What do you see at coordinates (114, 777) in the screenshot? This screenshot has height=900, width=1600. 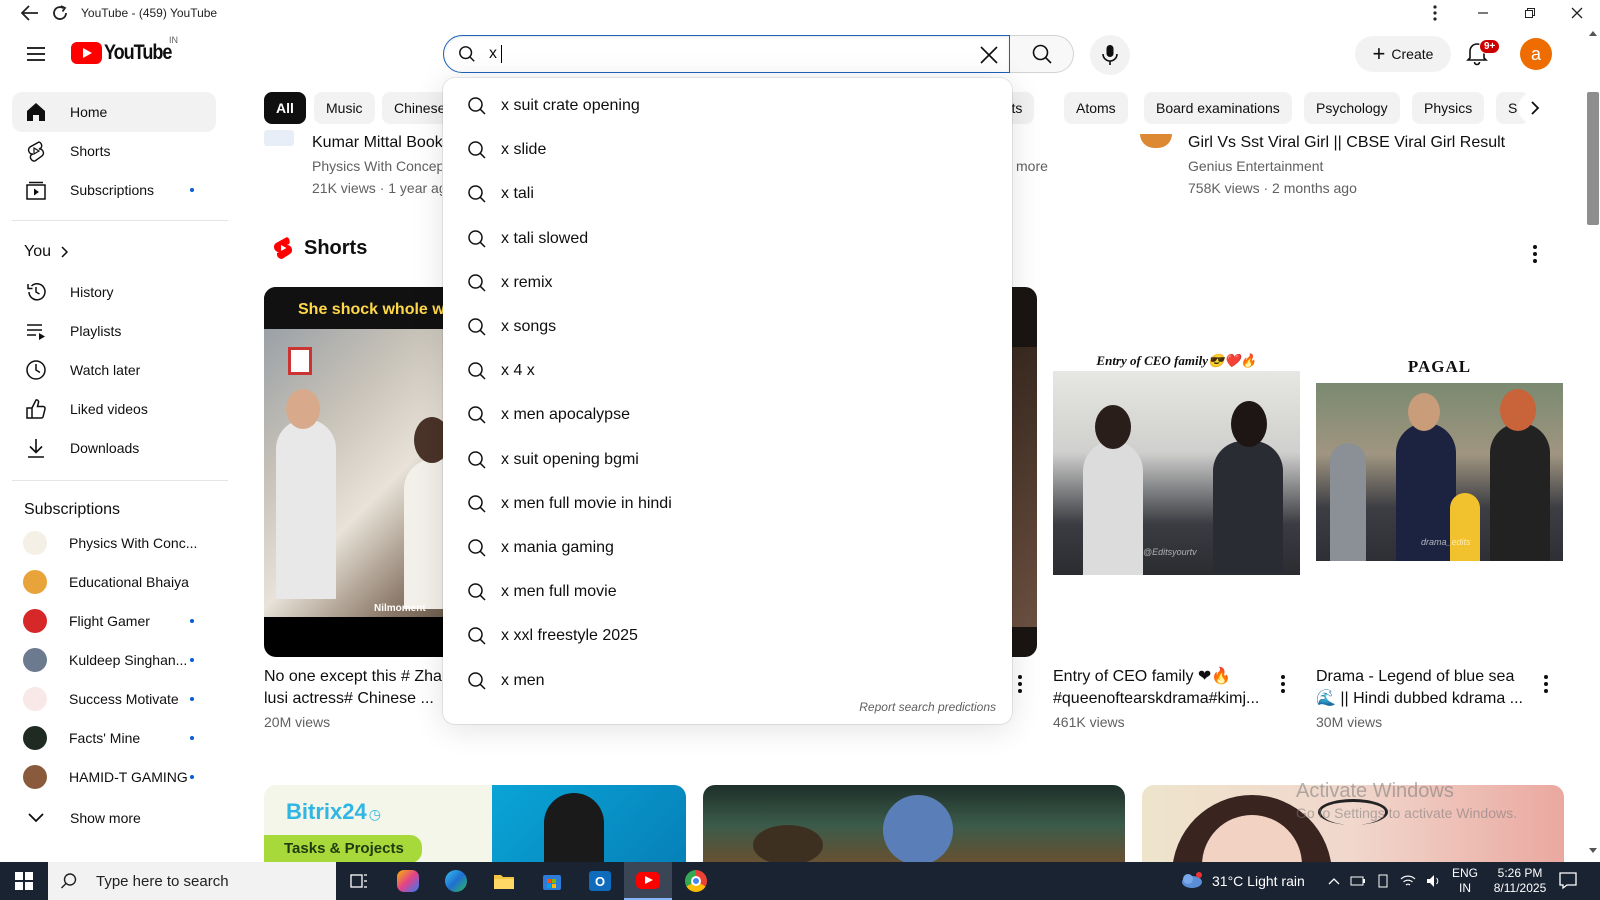 I see `sidebar-subscription-item: HAMID-T GAMING` at bounding box center [114, 777].